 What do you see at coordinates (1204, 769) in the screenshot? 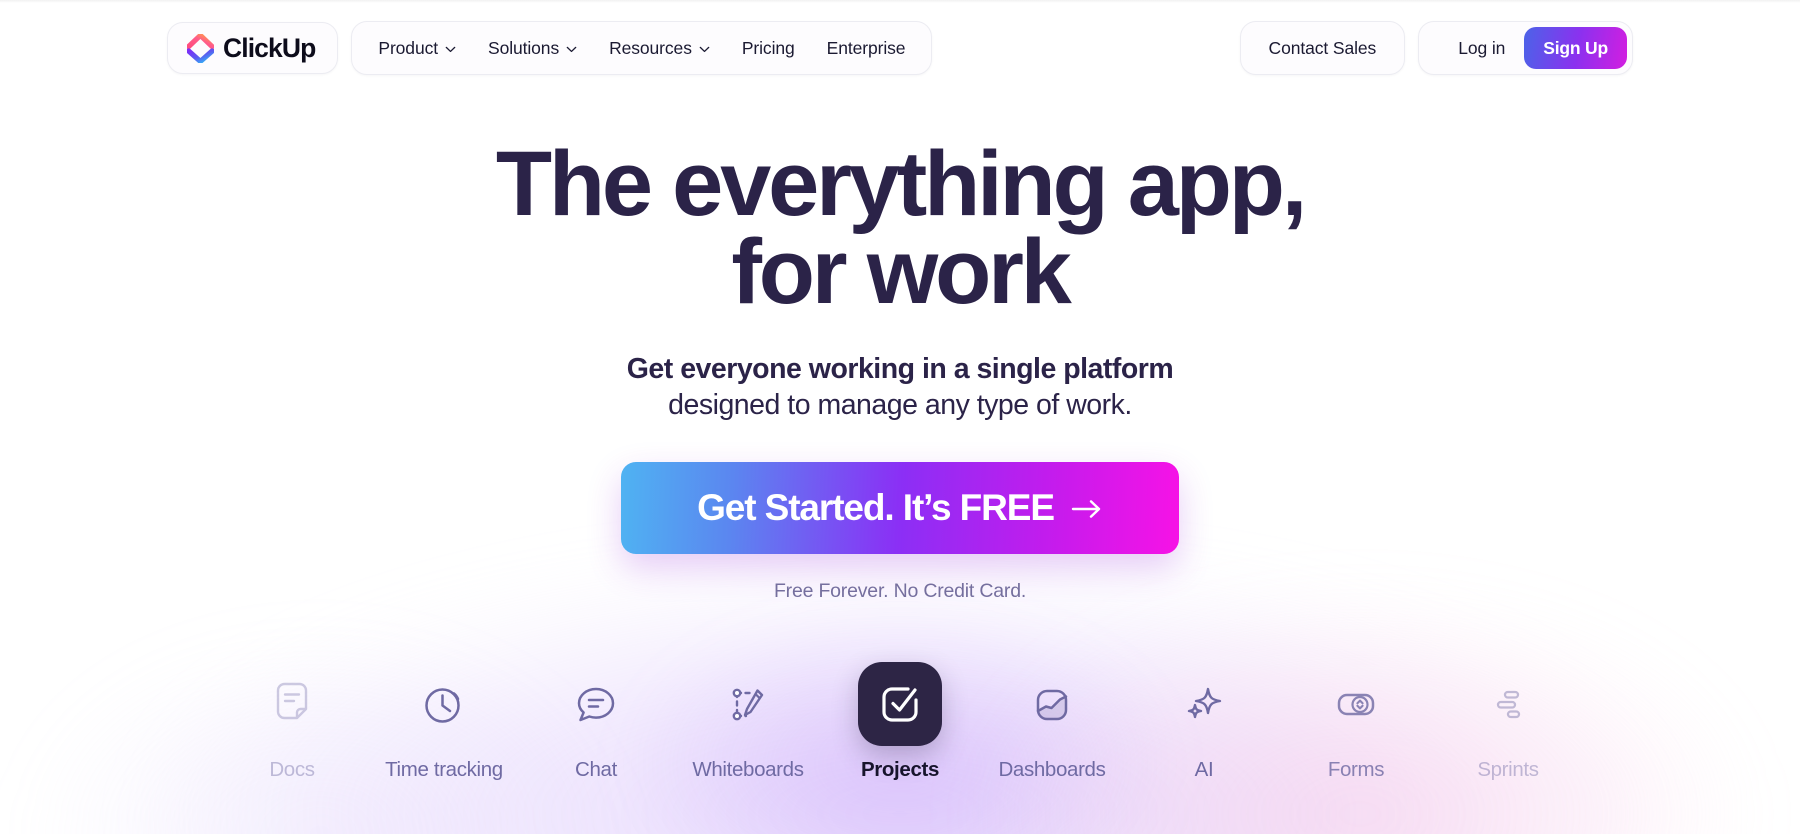
I see `feature-label-ai: AI` at bounding box center [1204, 769].